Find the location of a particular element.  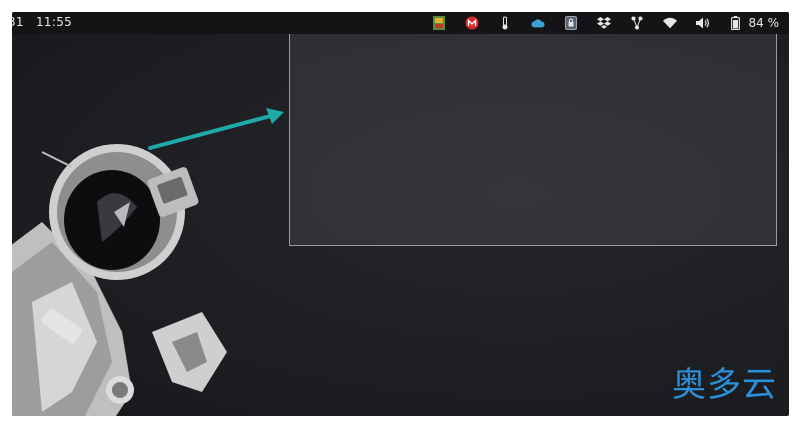

network-share-icon is located at coordinates (637, 23).